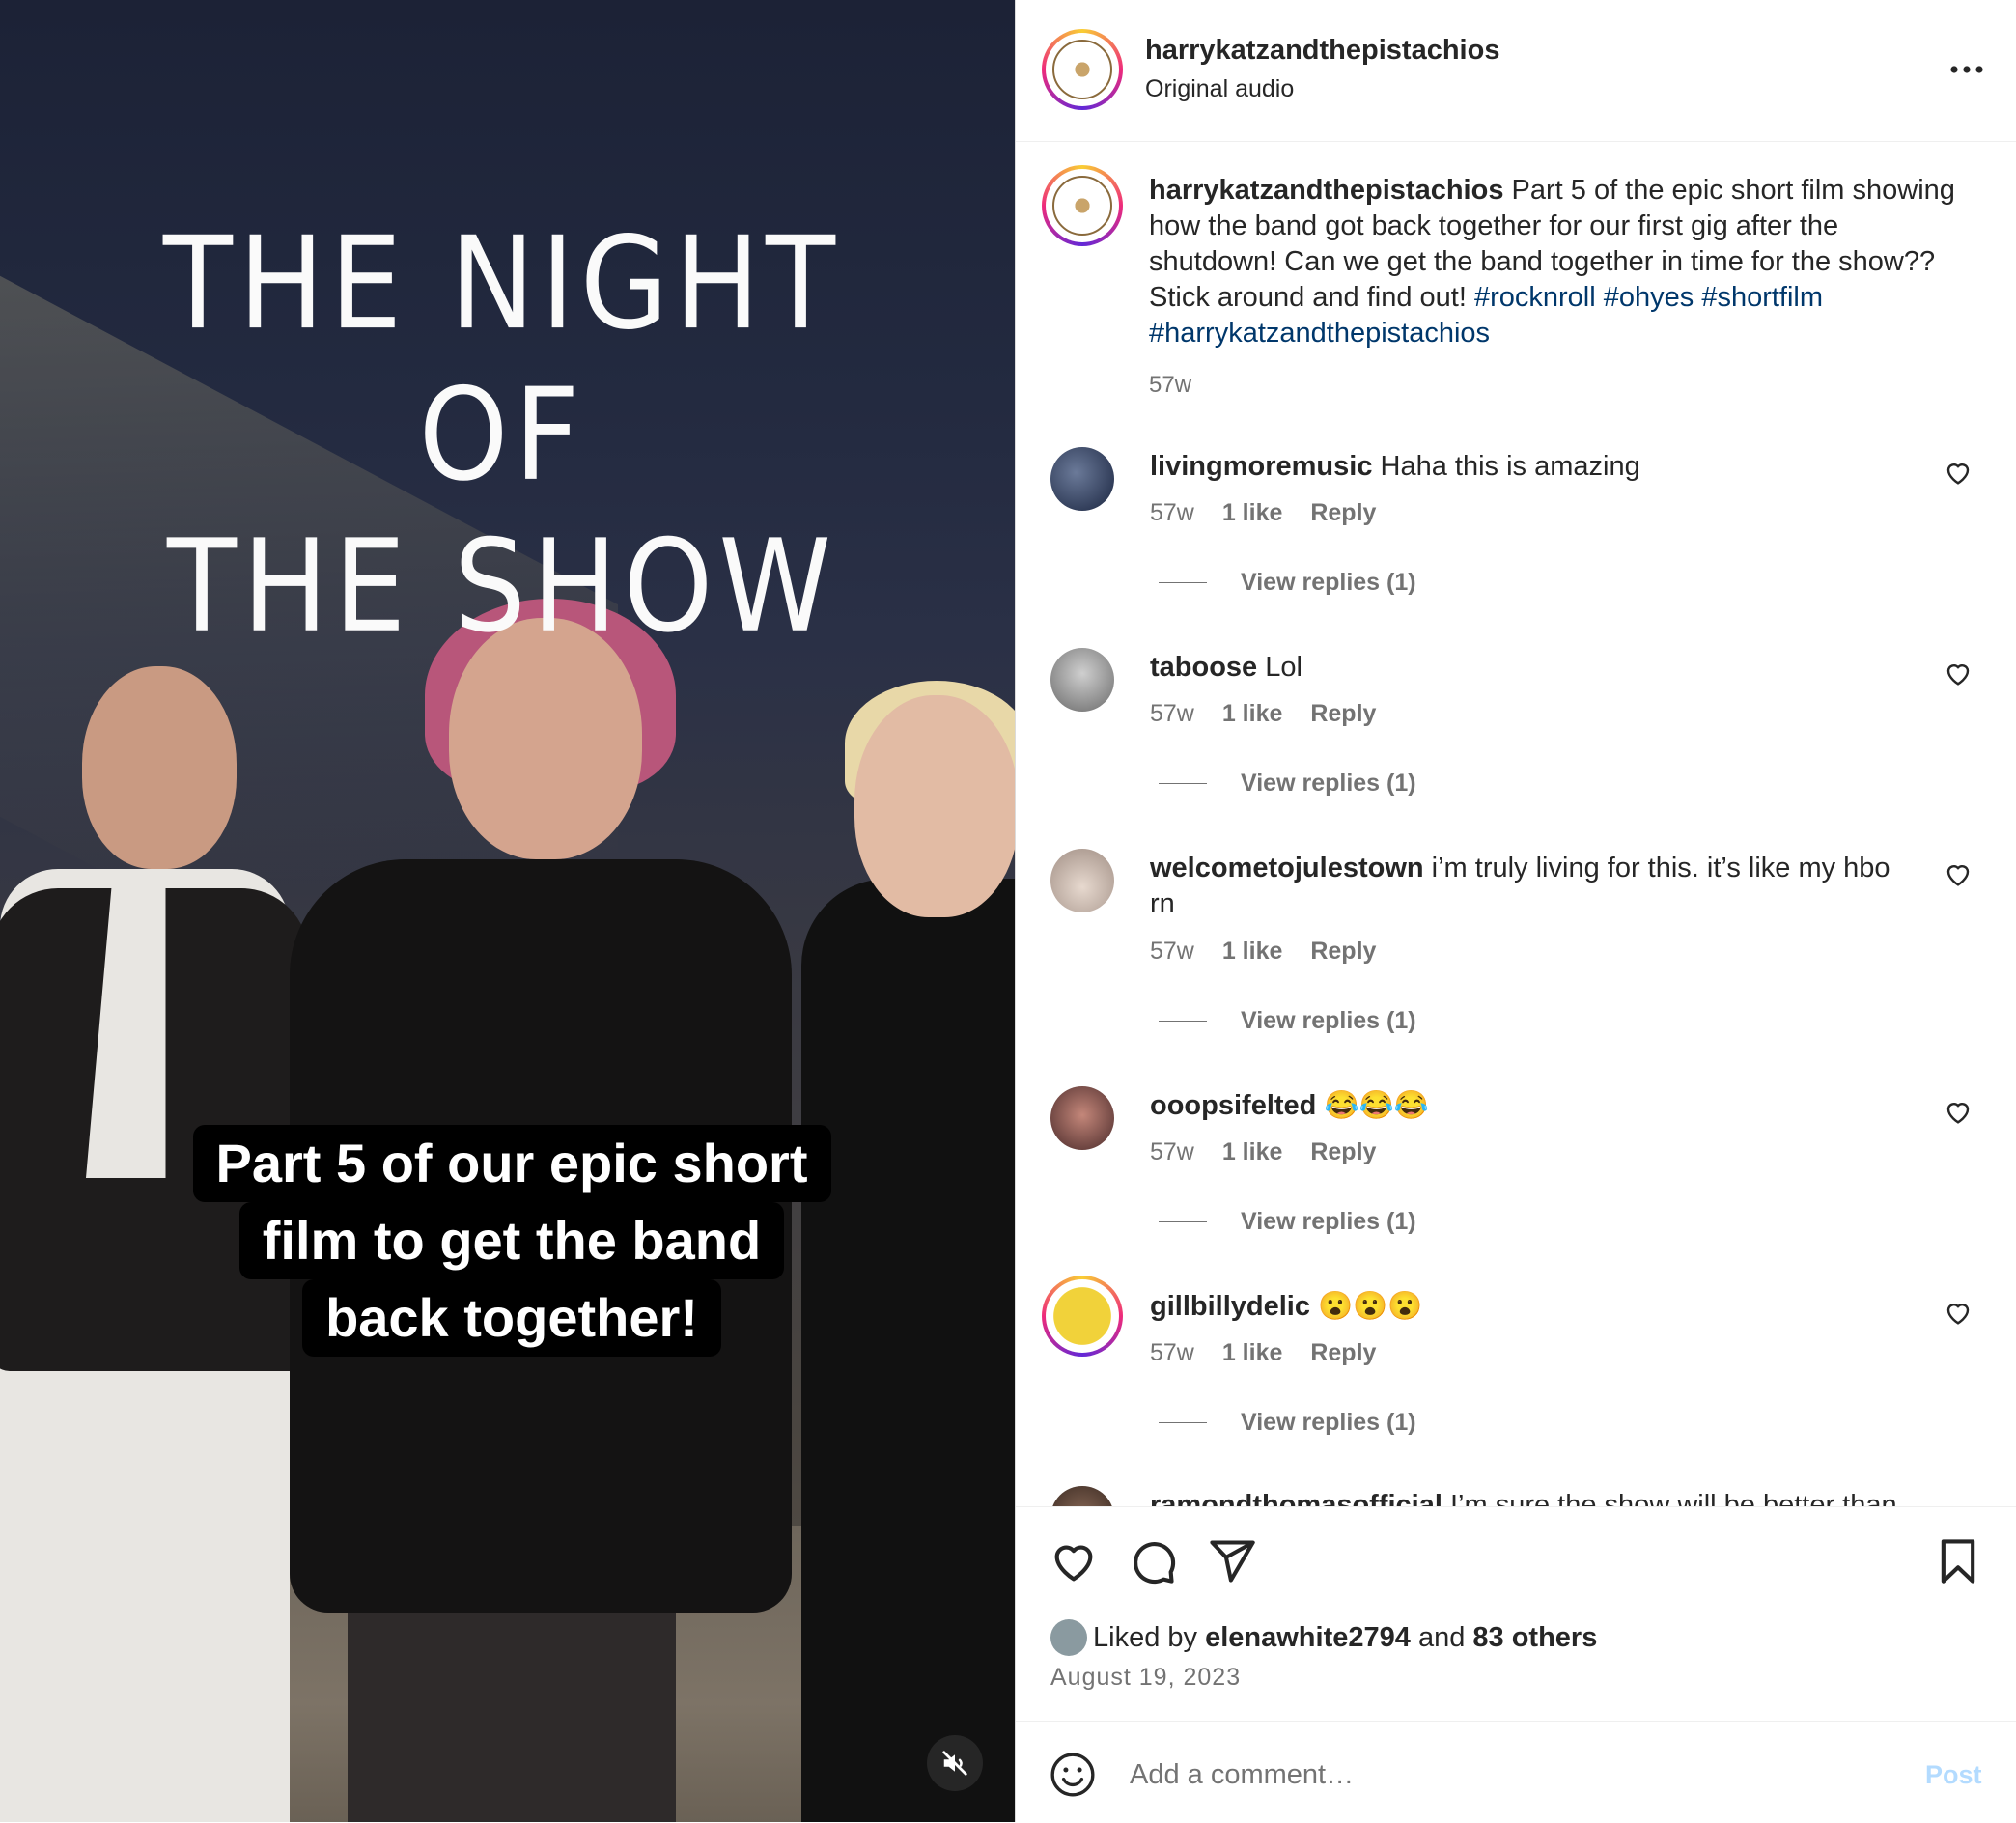 The width and height of the screenshot is (2016, 1823). I want to click on add-comment-input, so click(1497, 1775).